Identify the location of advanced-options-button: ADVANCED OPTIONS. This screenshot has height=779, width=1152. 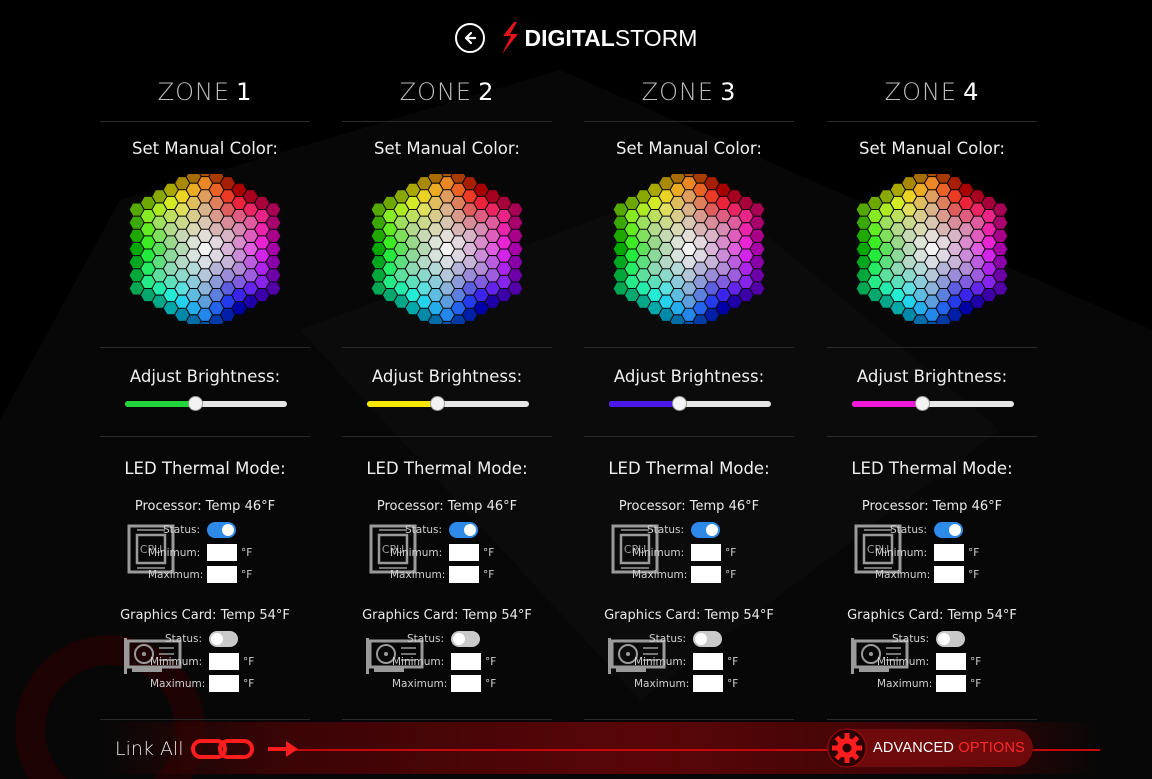
(930, 748).